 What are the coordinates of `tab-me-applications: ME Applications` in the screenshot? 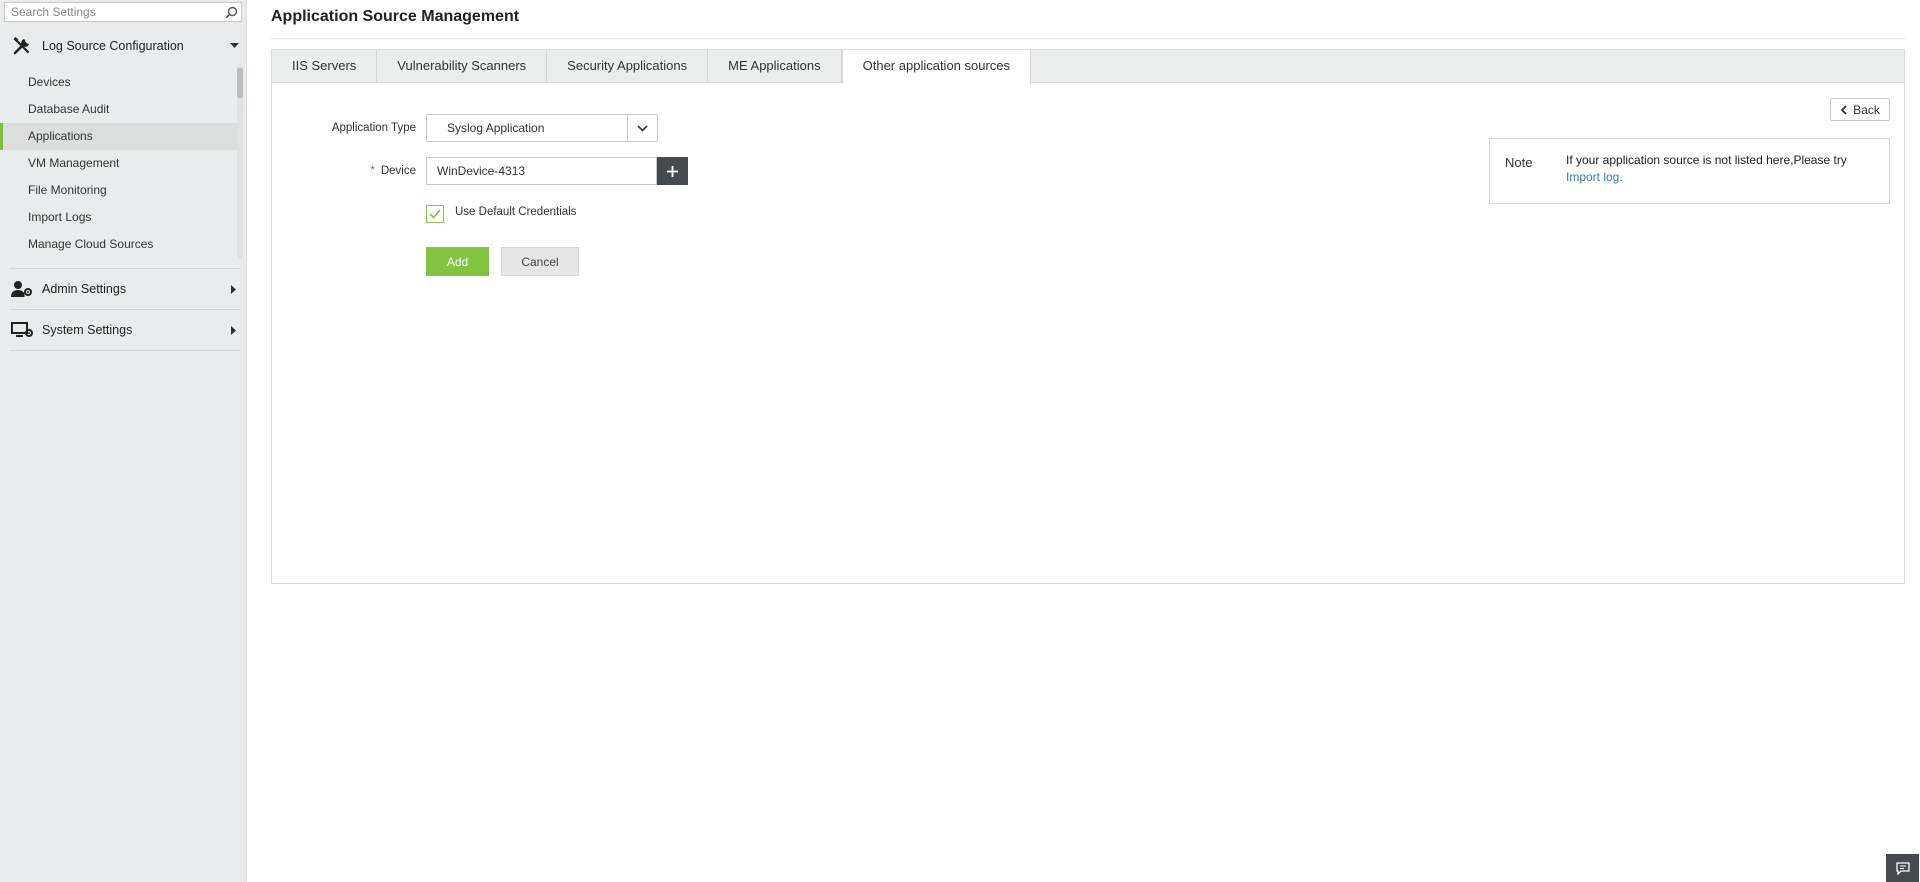 It's located at (775, 66).